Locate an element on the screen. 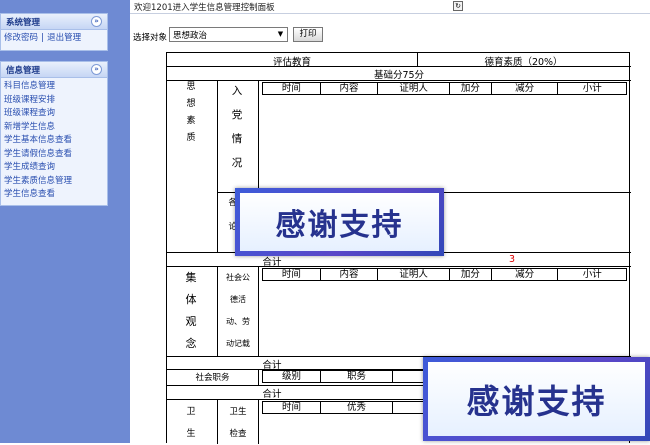 This screenshot has height=445, width=650. sidebar-item-class-schedule: 班级课程安排 is located at coordinates (54, 101).